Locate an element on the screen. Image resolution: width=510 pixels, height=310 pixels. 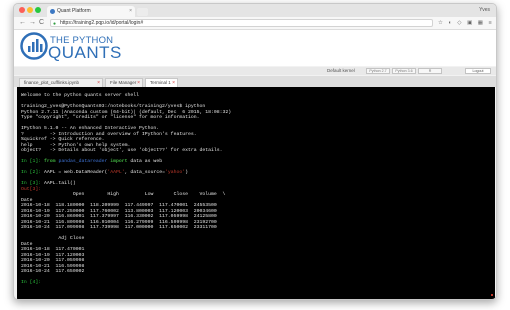
tab-label: Terminal 1 is located at coordinates (160, 82).